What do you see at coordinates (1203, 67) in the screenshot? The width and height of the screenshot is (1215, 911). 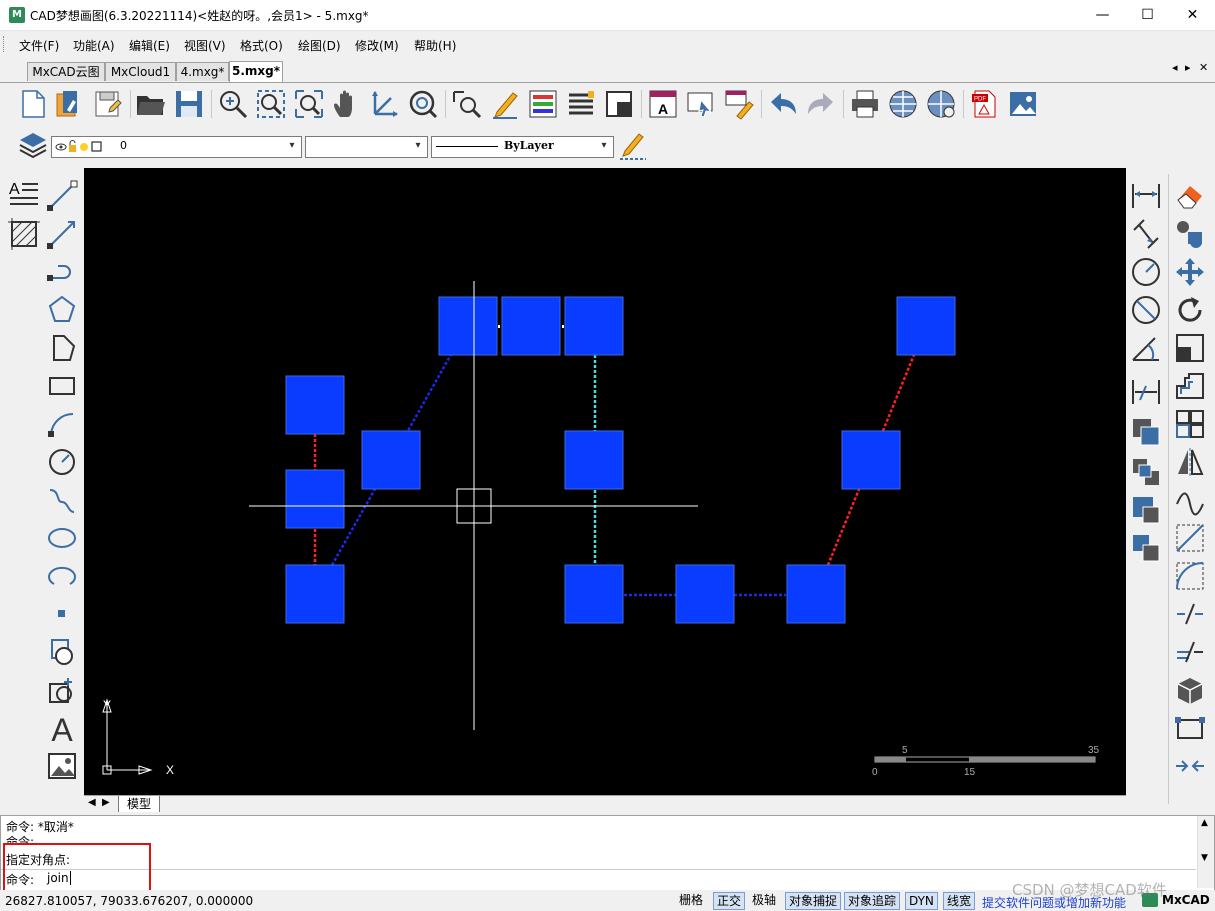 I see `tab-close-icon: ✕` at bounding box center [1203, 67].